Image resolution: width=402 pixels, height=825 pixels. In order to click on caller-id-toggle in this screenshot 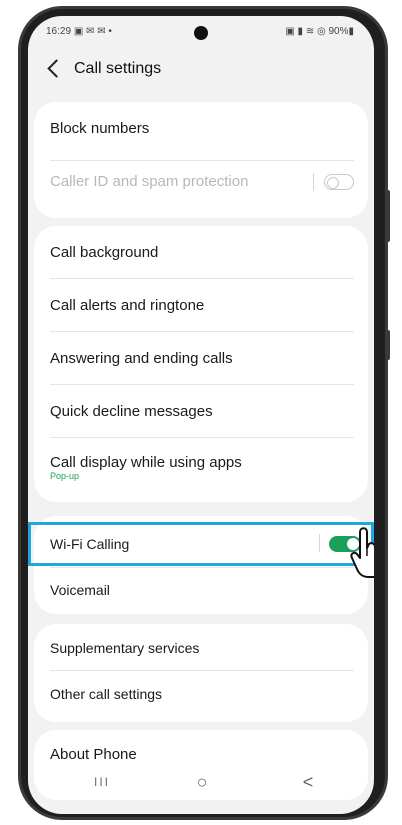, I will do `click(339, 182)`.